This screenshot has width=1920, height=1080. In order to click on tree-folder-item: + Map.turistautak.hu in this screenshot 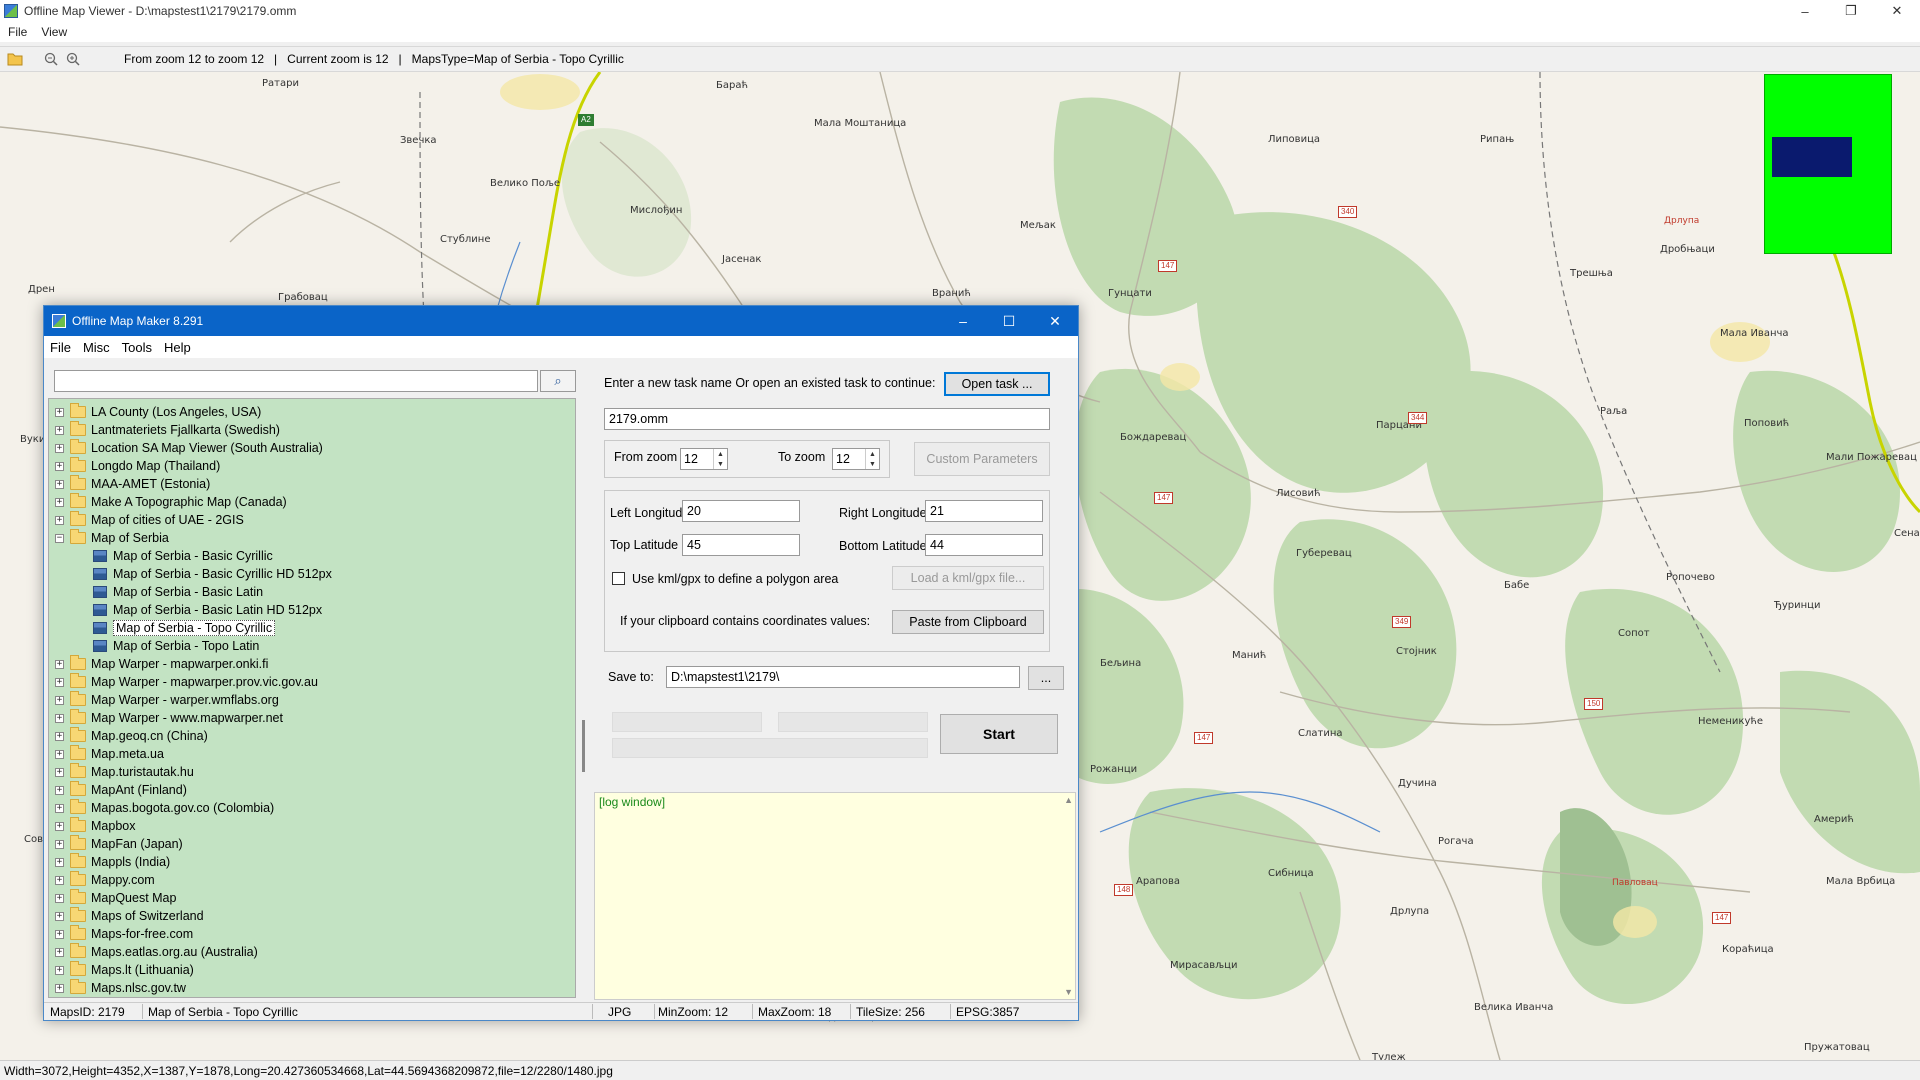, I will do `click(124, 772)`.